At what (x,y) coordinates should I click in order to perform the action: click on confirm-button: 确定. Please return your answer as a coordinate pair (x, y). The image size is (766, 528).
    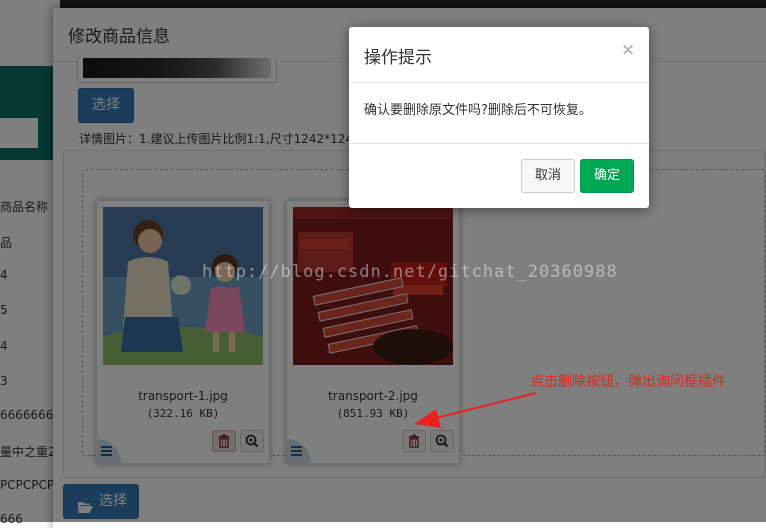
    Looking at the image, I should click on (607, 176).